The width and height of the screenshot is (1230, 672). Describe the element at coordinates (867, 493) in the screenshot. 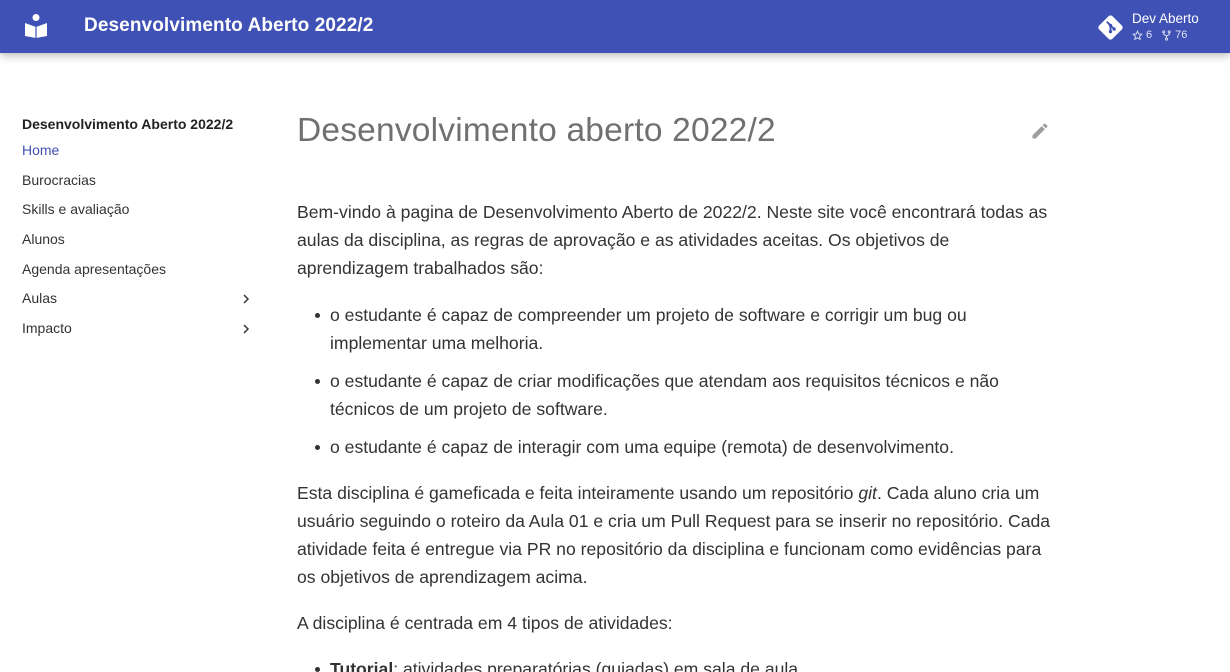

I see `git-emphasis: git` at that location.